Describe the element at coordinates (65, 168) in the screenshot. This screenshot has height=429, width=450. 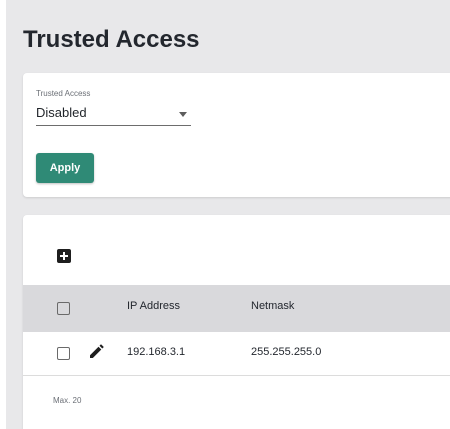
I see `apply-button: Apply` at that location.